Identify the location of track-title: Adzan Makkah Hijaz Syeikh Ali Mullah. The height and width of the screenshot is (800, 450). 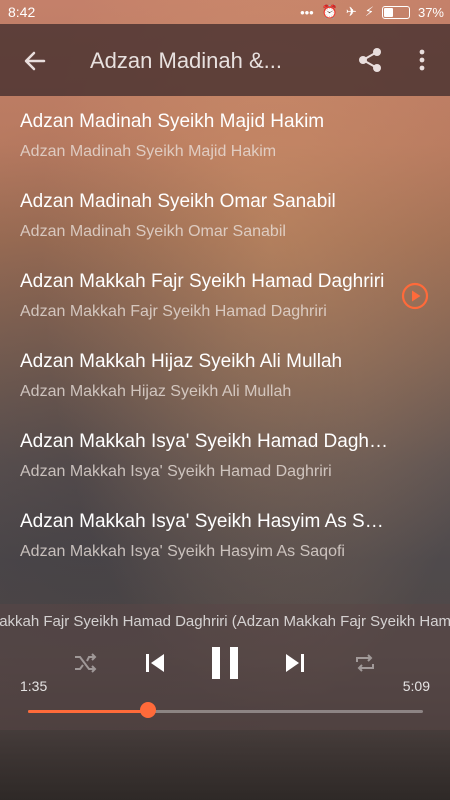
(181, 361).